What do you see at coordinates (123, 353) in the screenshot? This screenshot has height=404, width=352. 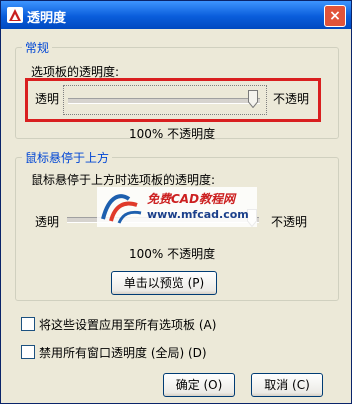 I see `disable-transparency-label: 禁用所有窗口透明度 (全局) (D)` at bounding box center [123, 353].